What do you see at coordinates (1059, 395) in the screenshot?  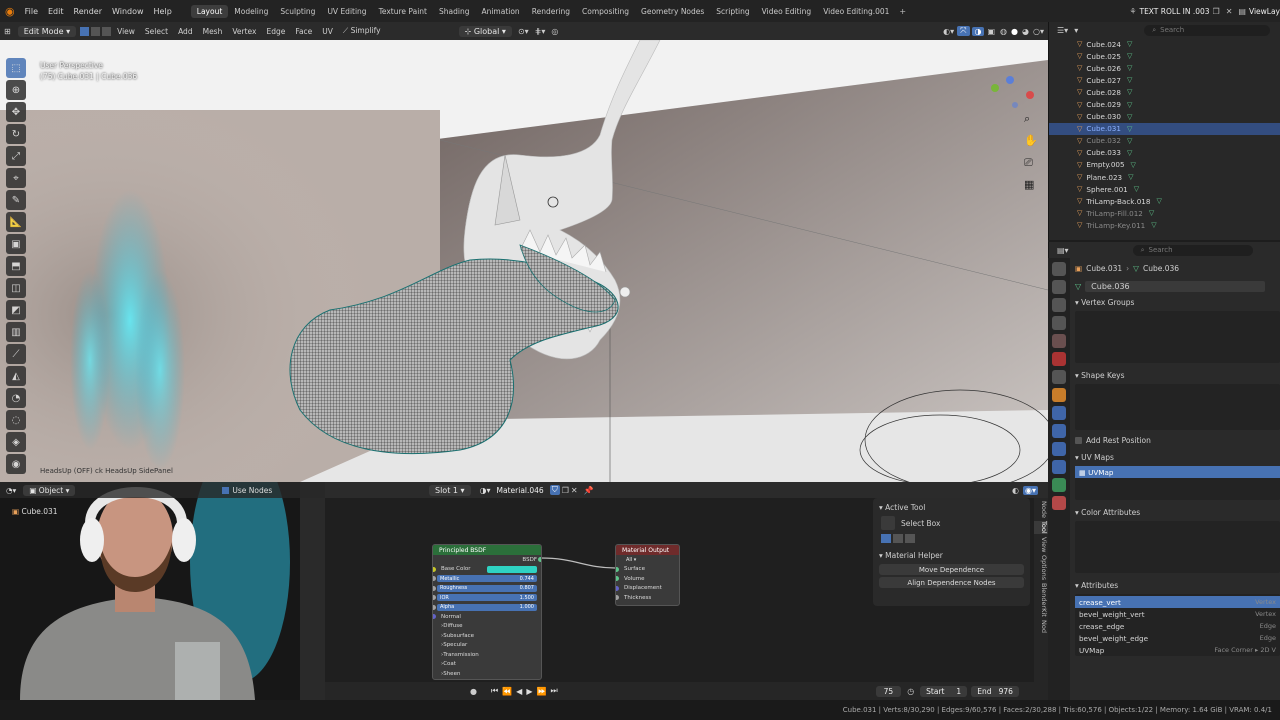 I see `object-tab-icon` at bounding box center [1059, 395].